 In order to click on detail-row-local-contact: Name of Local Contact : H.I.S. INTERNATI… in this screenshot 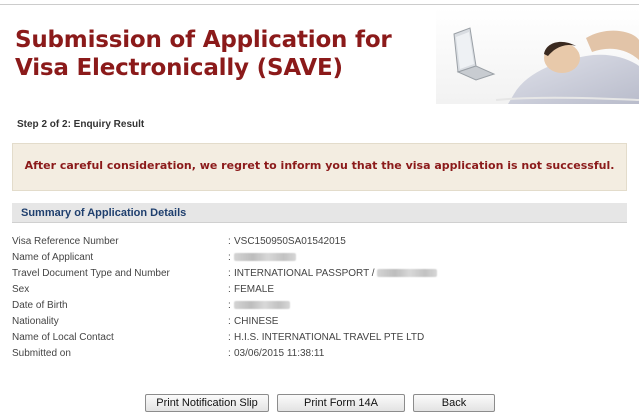, I will do `click(319, 338)`.